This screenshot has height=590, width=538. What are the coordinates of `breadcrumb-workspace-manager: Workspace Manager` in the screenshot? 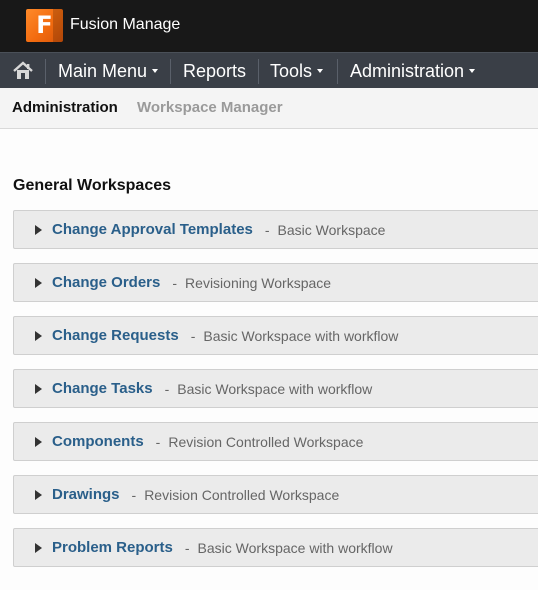 It's located at (210, 107).